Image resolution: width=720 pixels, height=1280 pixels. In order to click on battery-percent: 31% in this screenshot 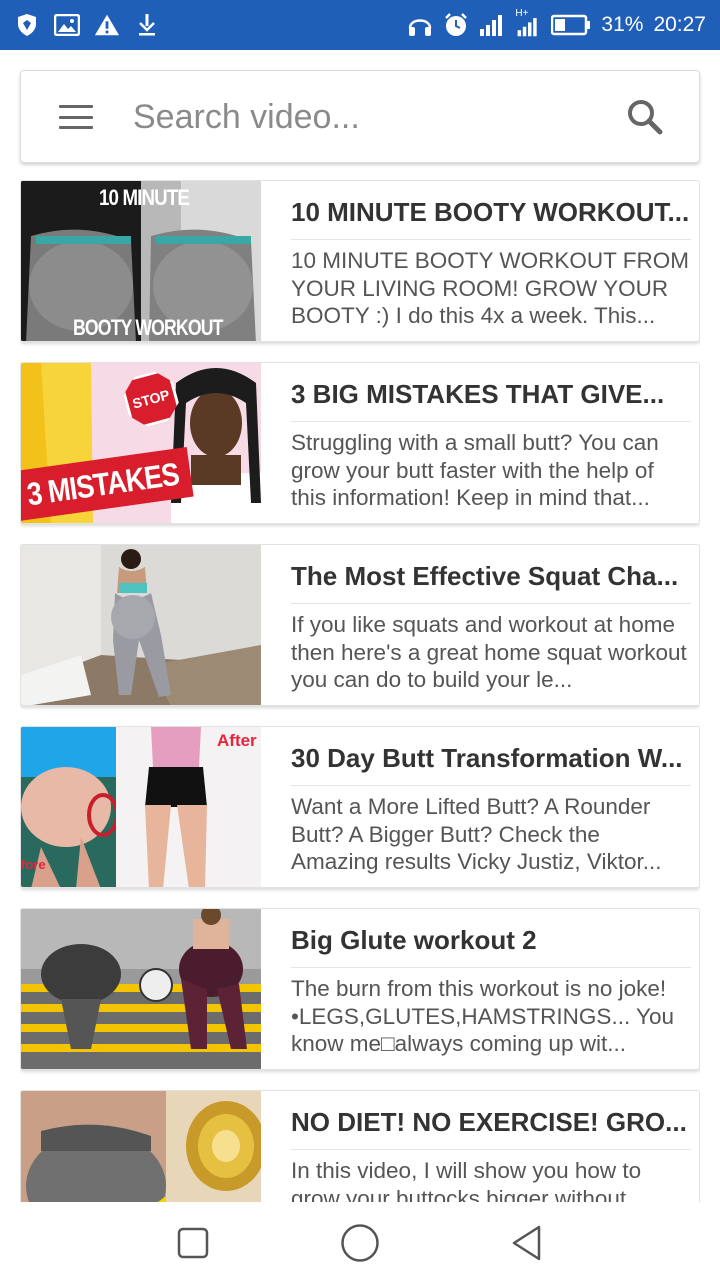, I will do `click(622, 24)`.